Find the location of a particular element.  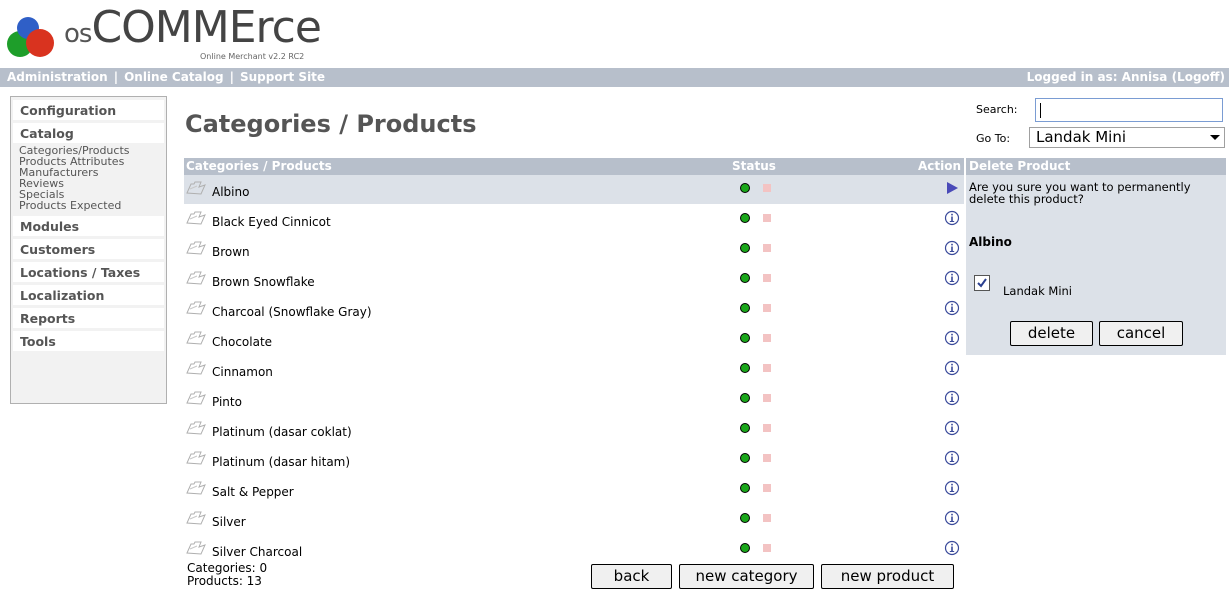

table-row: Brown Snowflake is located at coordinates (574, 280).